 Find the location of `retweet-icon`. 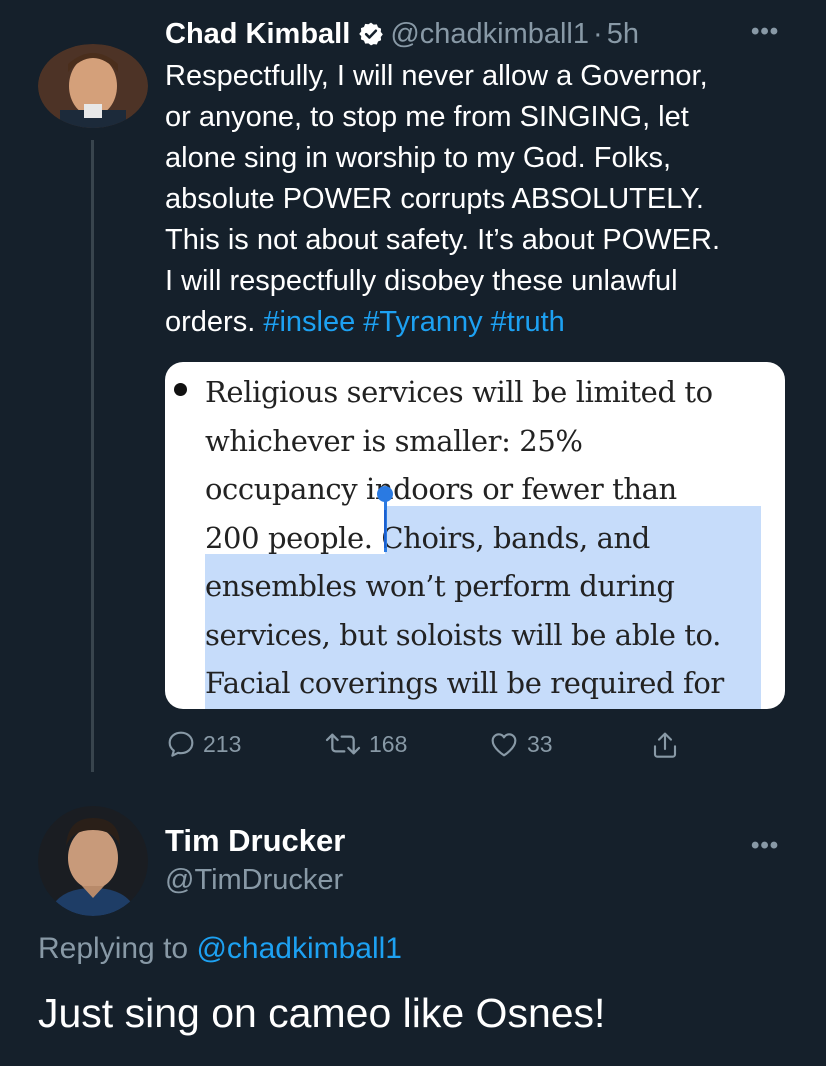

retweet-icon is located at coordinates (343, 744).